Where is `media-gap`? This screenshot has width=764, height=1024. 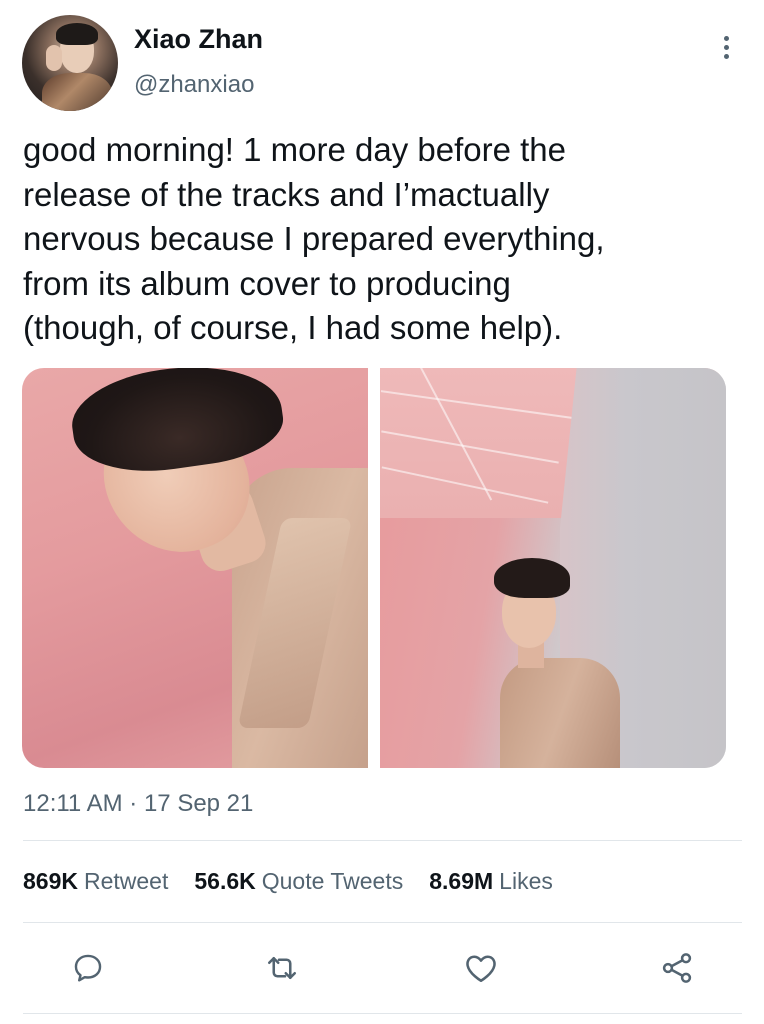 media-gap is located at coordinates (374, 568).